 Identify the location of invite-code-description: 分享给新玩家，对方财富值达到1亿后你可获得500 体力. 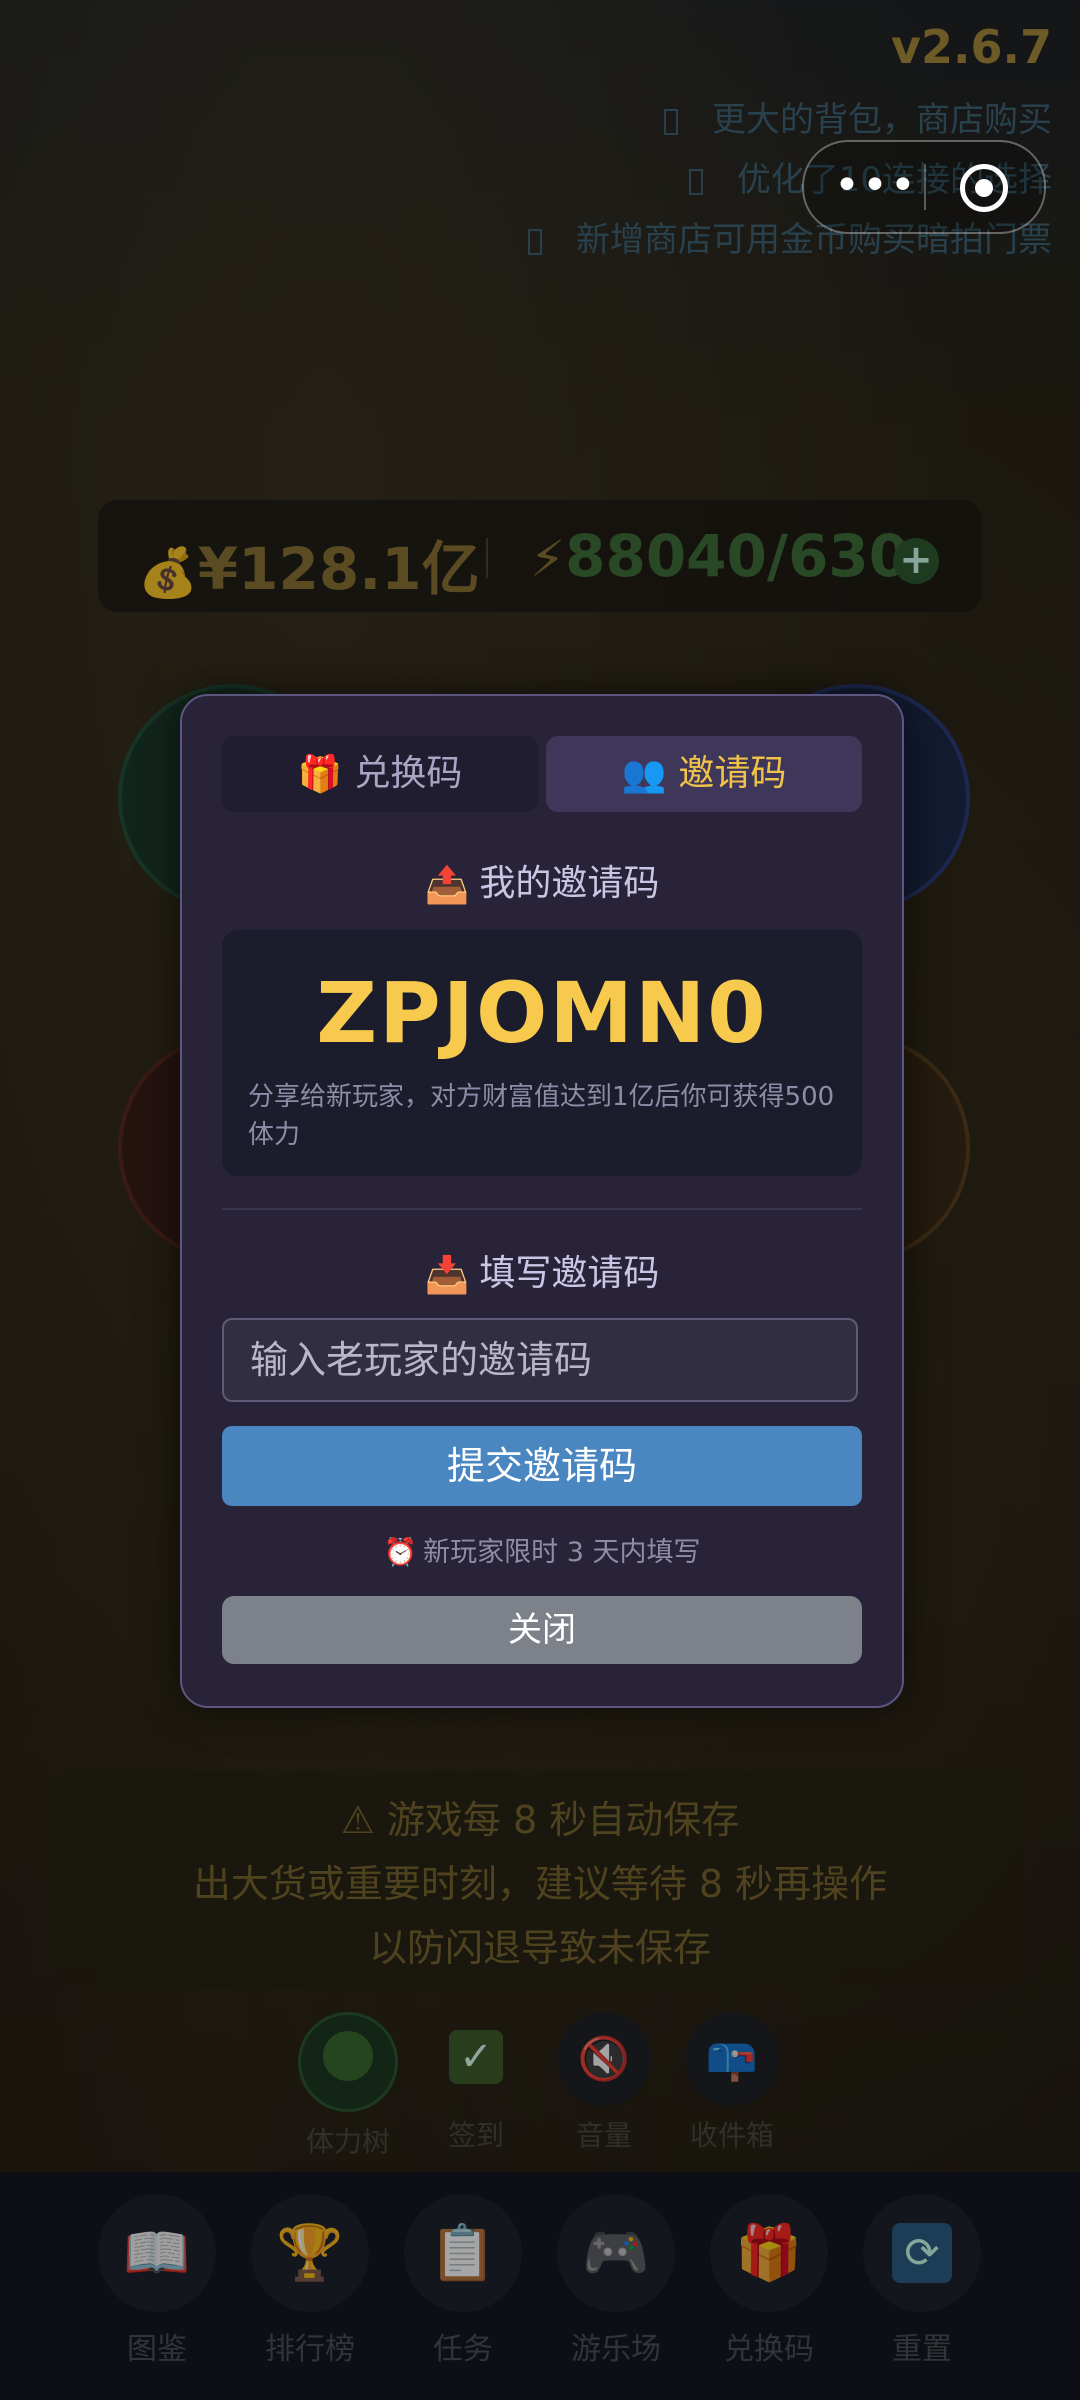
(541, 1116).